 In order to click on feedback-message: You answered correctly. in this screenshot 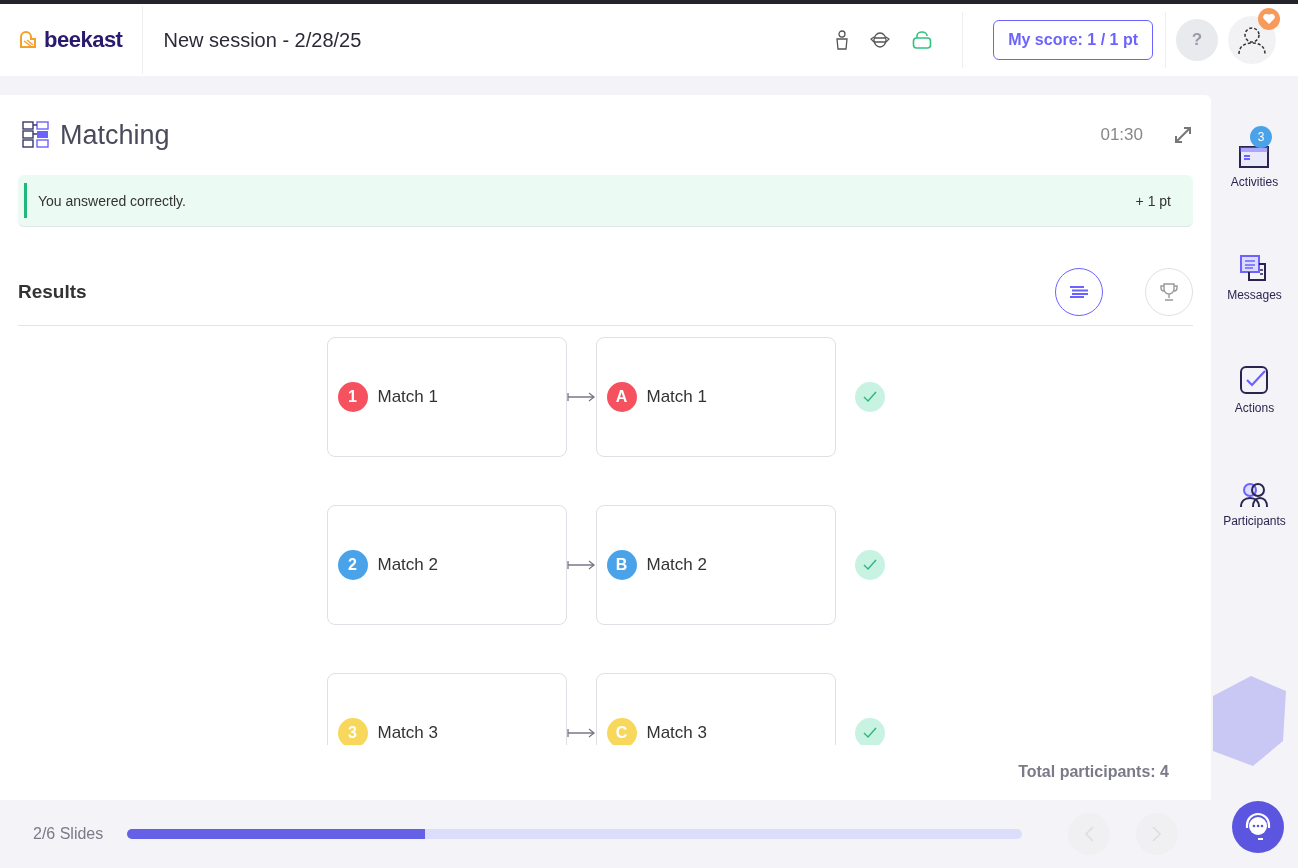, I will do `click(112, 200)`.